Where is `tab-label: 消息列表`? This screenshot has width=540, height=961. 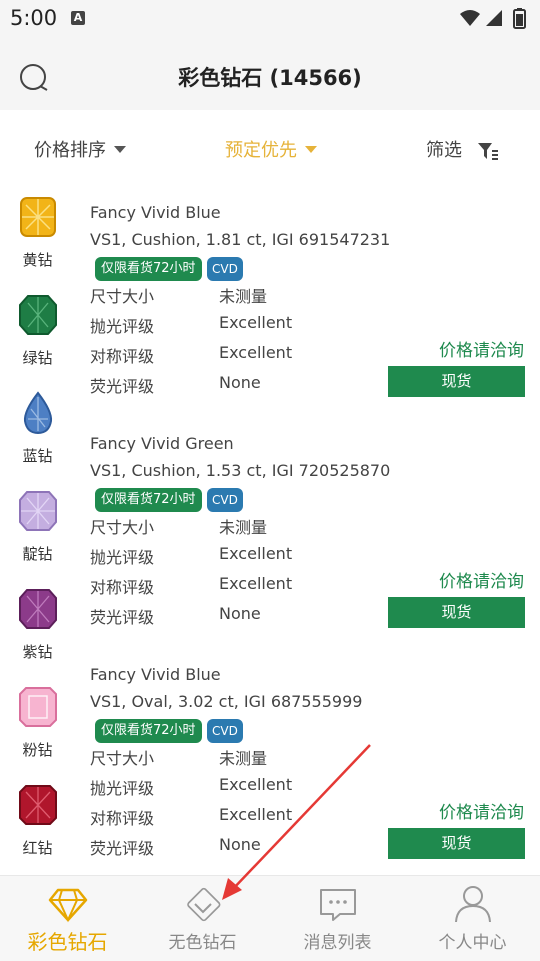
tab-label: 消息列表 is located at coordinates (337, 943).